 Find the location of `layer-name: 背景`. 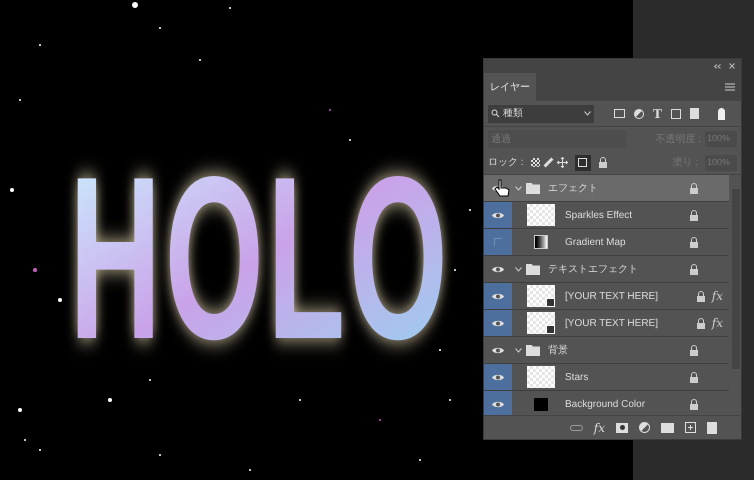

layer-name: 背景 is located at coordinates (558, 351).